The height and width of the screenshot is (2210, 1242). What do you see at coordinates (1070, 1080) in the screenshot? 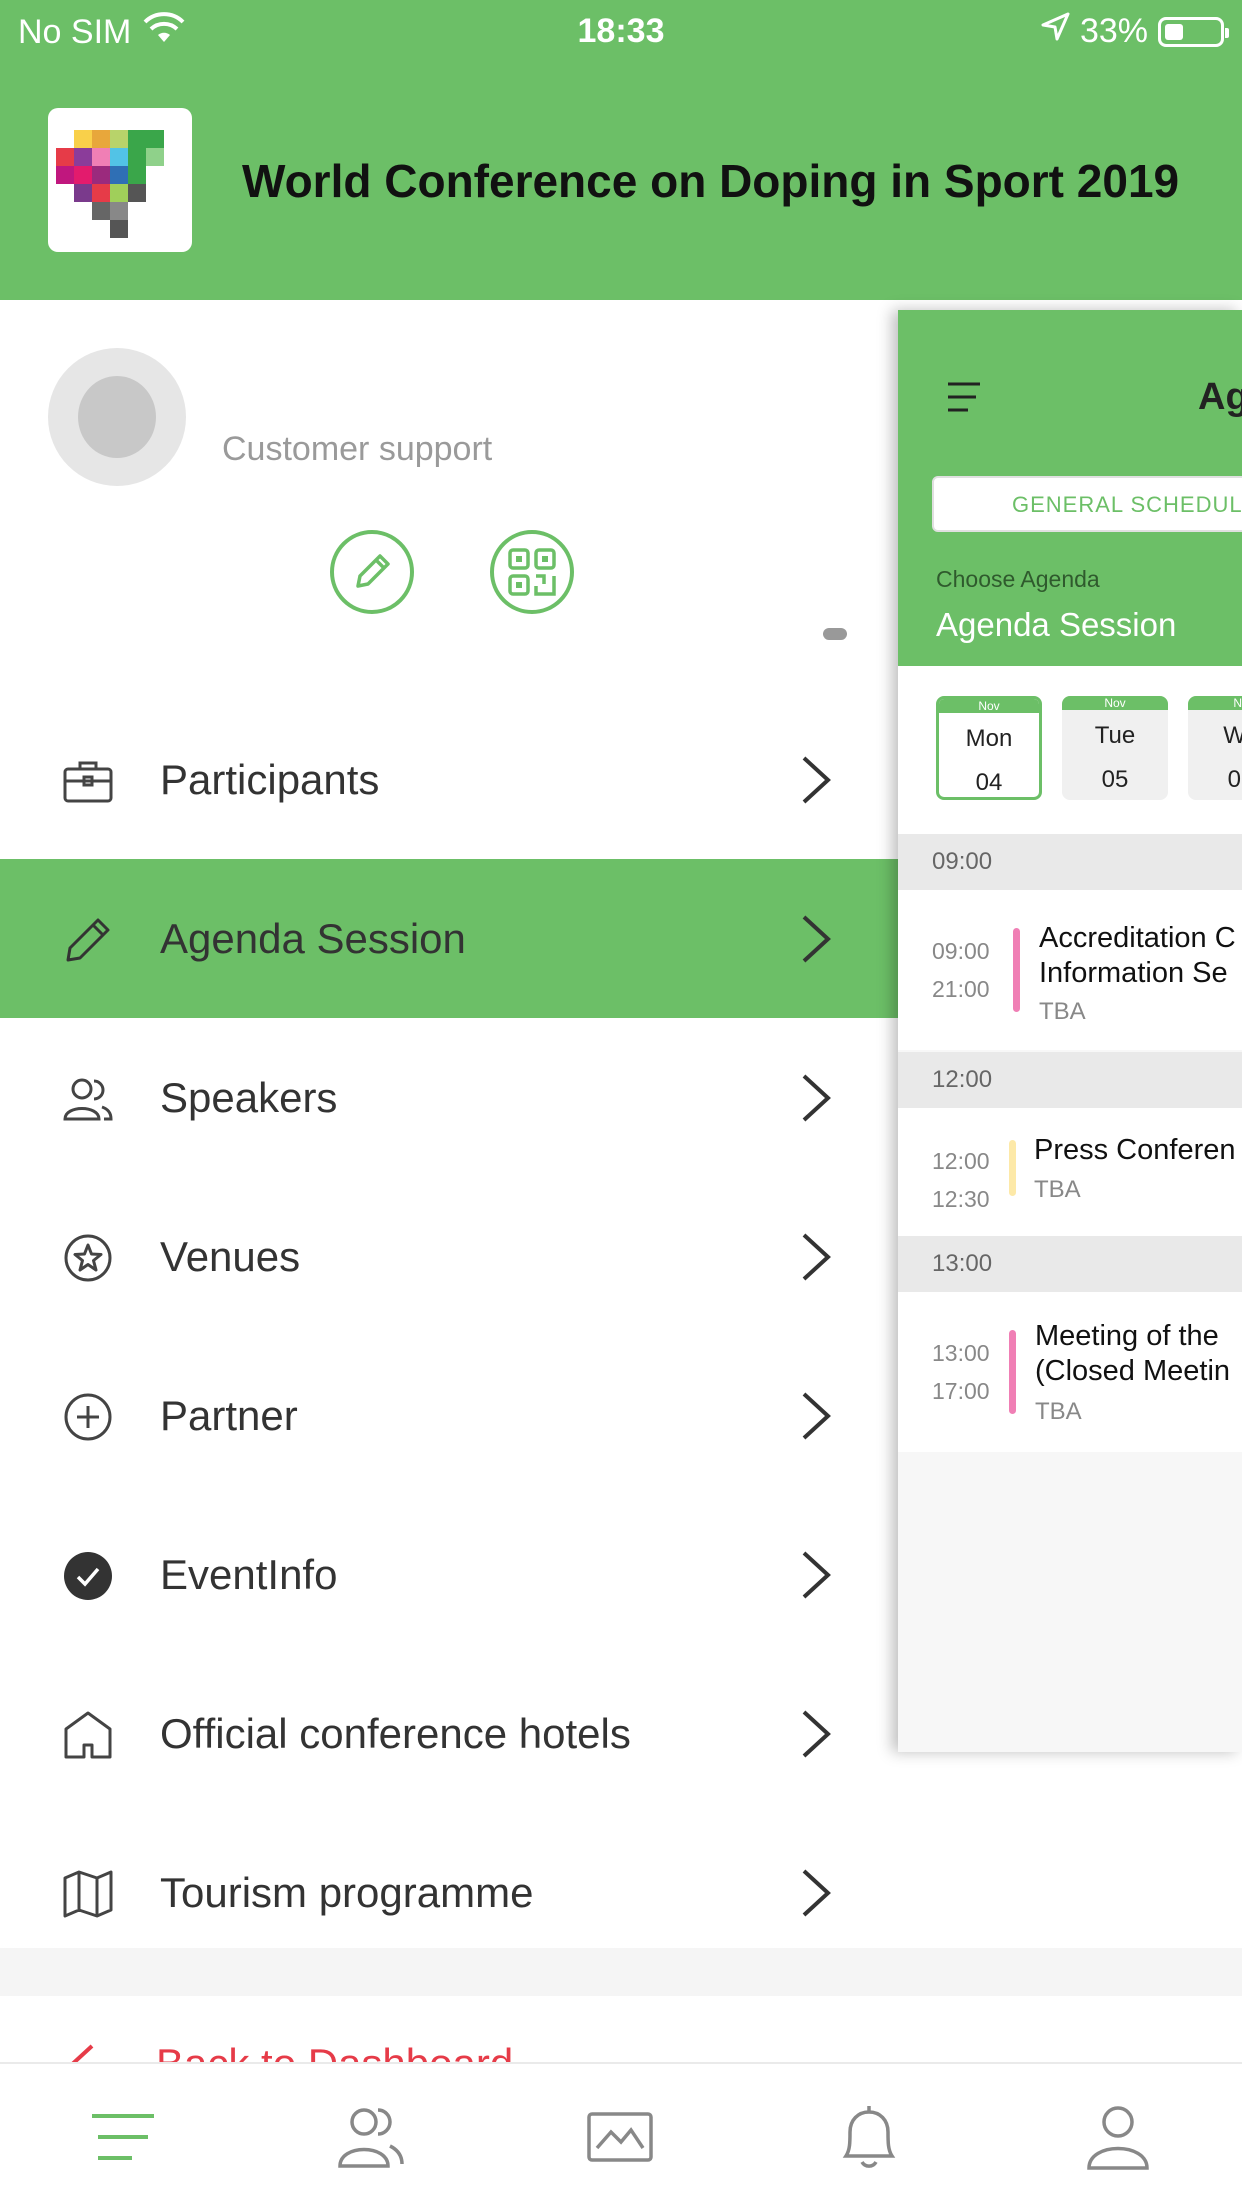
I see `time-slot-header: 12:00` at bounding box center [1070, 1080].